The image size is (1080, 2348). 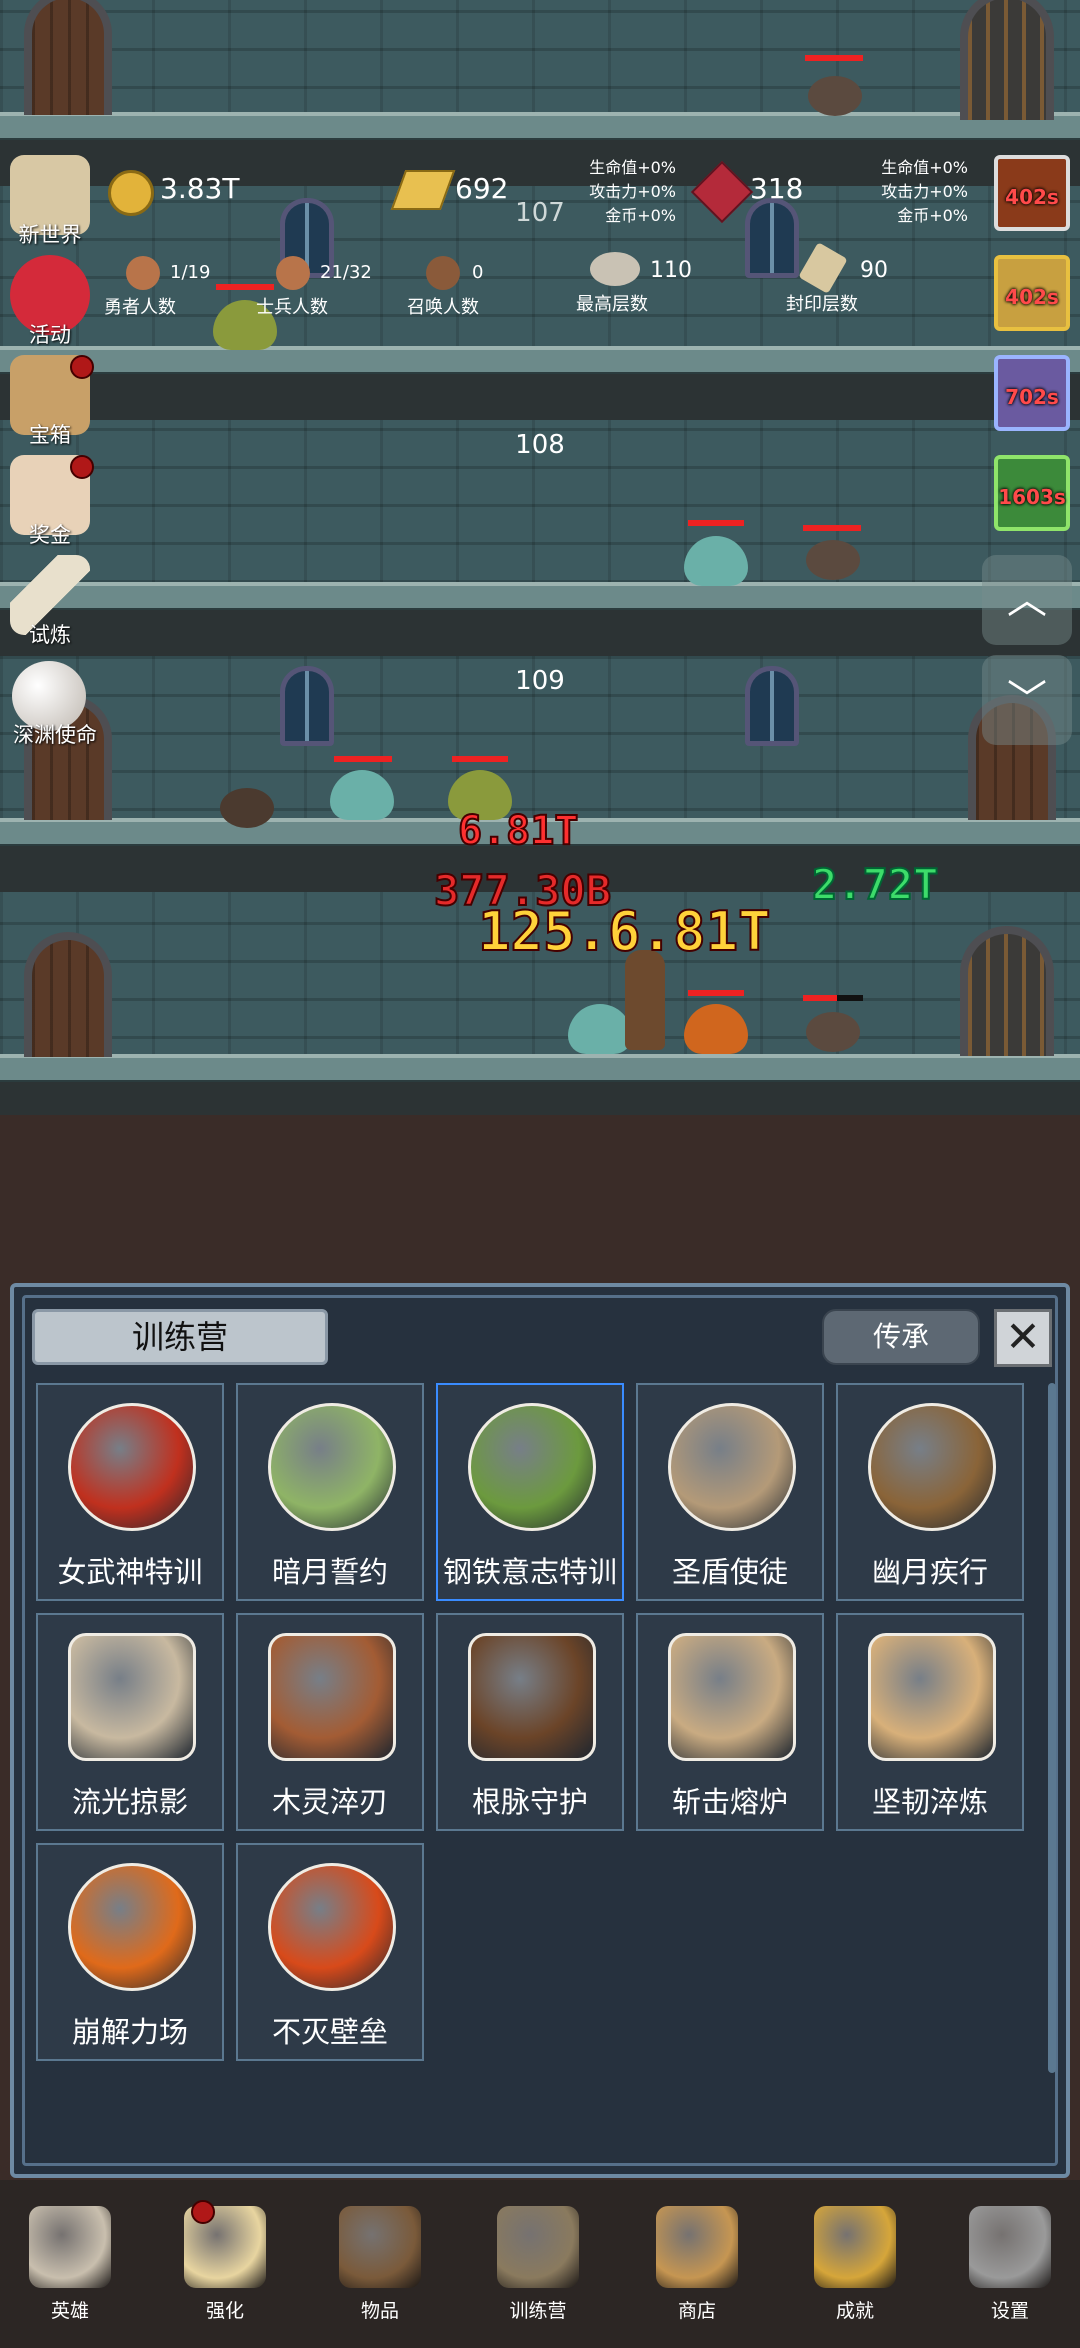 What do you see at coordinates (129, 1802) in the screenshot?
I see `training-item-label: 流光掠影` at bounding box center [129, 1802].